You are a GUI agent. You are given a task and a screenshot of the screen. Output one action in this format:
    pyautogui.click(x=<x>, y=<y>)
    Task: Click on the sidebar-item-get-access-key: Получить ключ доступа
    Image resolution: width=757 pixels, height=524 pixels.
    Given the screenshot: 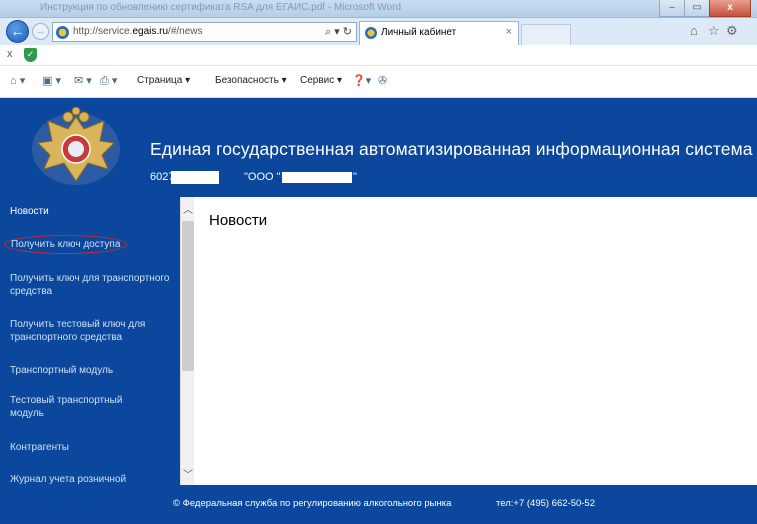 What is the action you would take?
    pyautogui.click(x=87, y=244)
    